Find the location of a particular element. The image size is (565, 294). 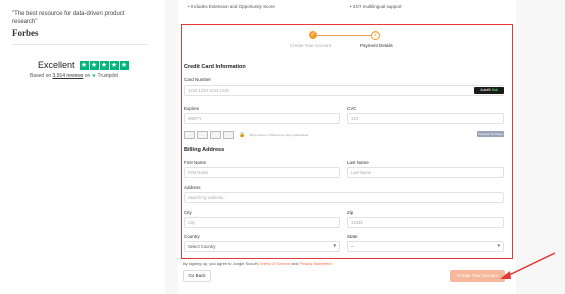

card-number-label: Card Number is located at coordinates (198, 79).